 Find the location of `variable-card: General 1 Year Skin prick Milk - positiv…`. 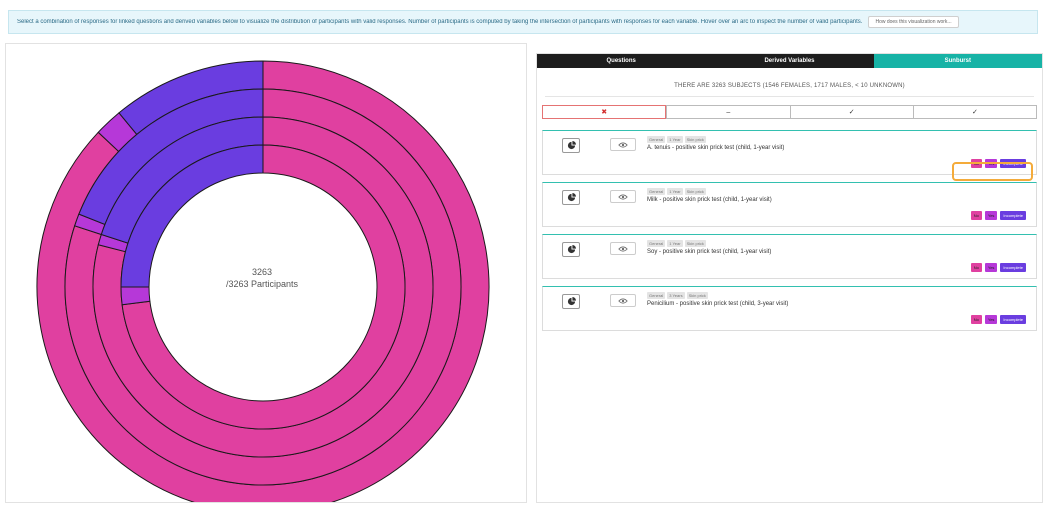

variable-card: General 1 Year Skin prick Milk - positiv… is located at coordinates (789, 204).